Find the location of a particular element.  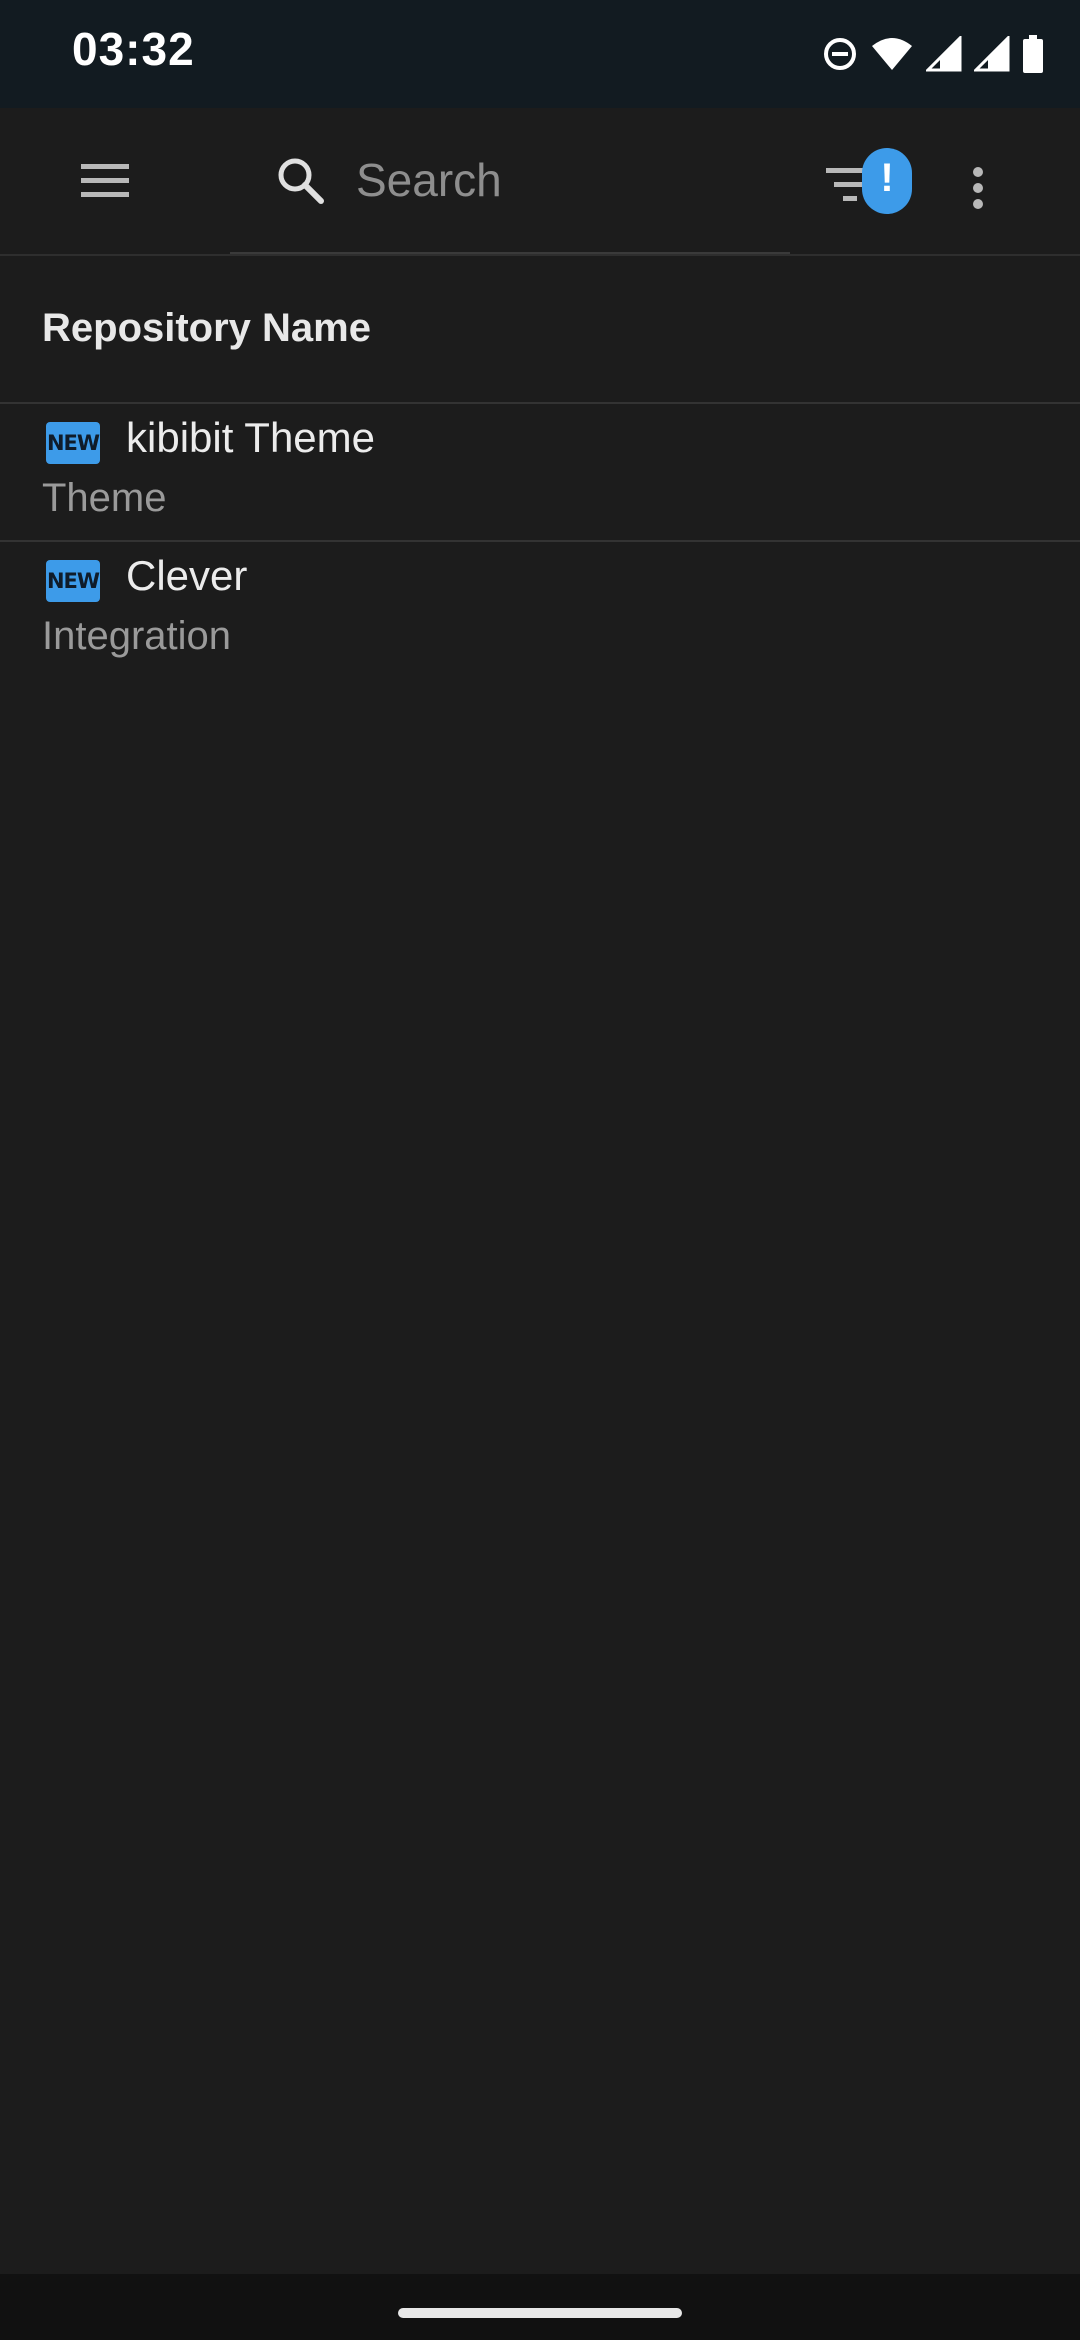

more-vert-icon is located at coordinates (978, 188).